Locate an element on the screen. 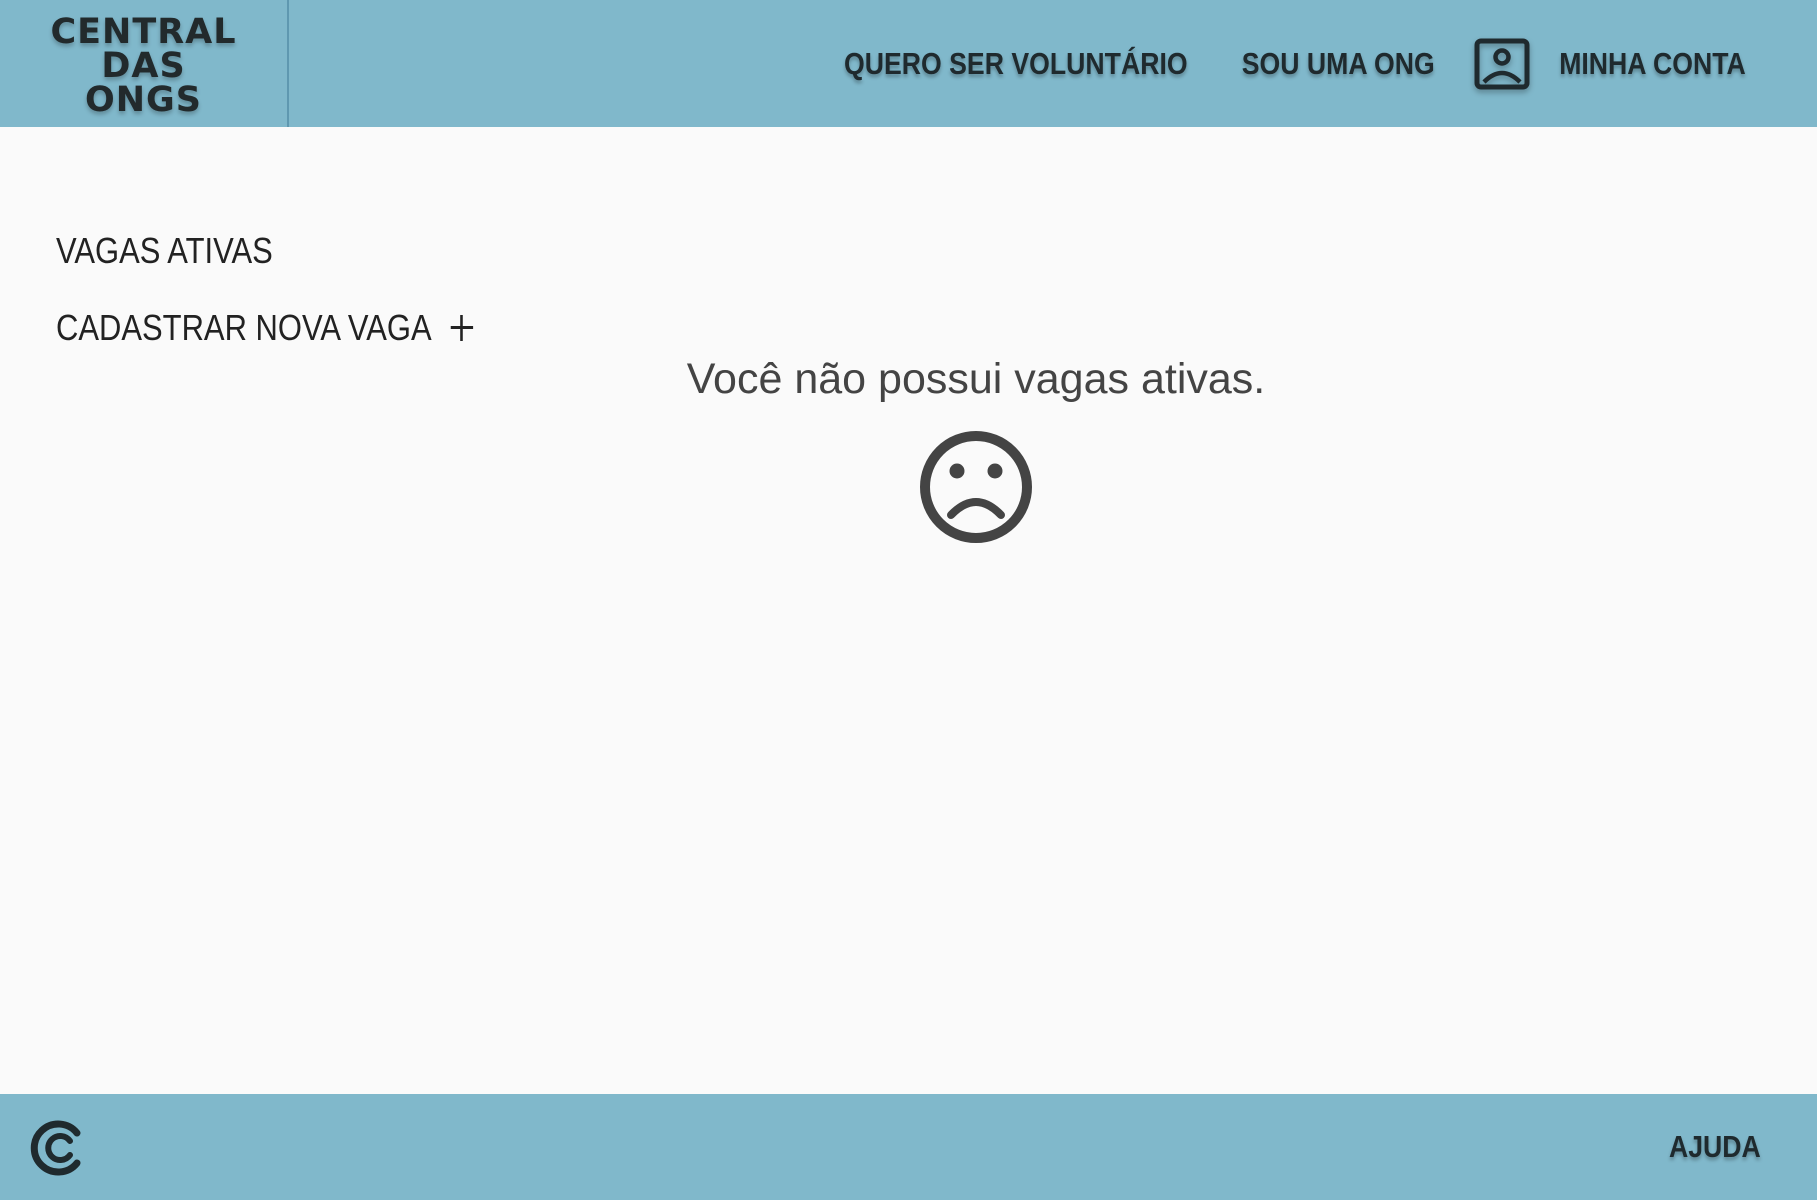  account-link: MINHA CONTA is located at coordinates (1617, 64).